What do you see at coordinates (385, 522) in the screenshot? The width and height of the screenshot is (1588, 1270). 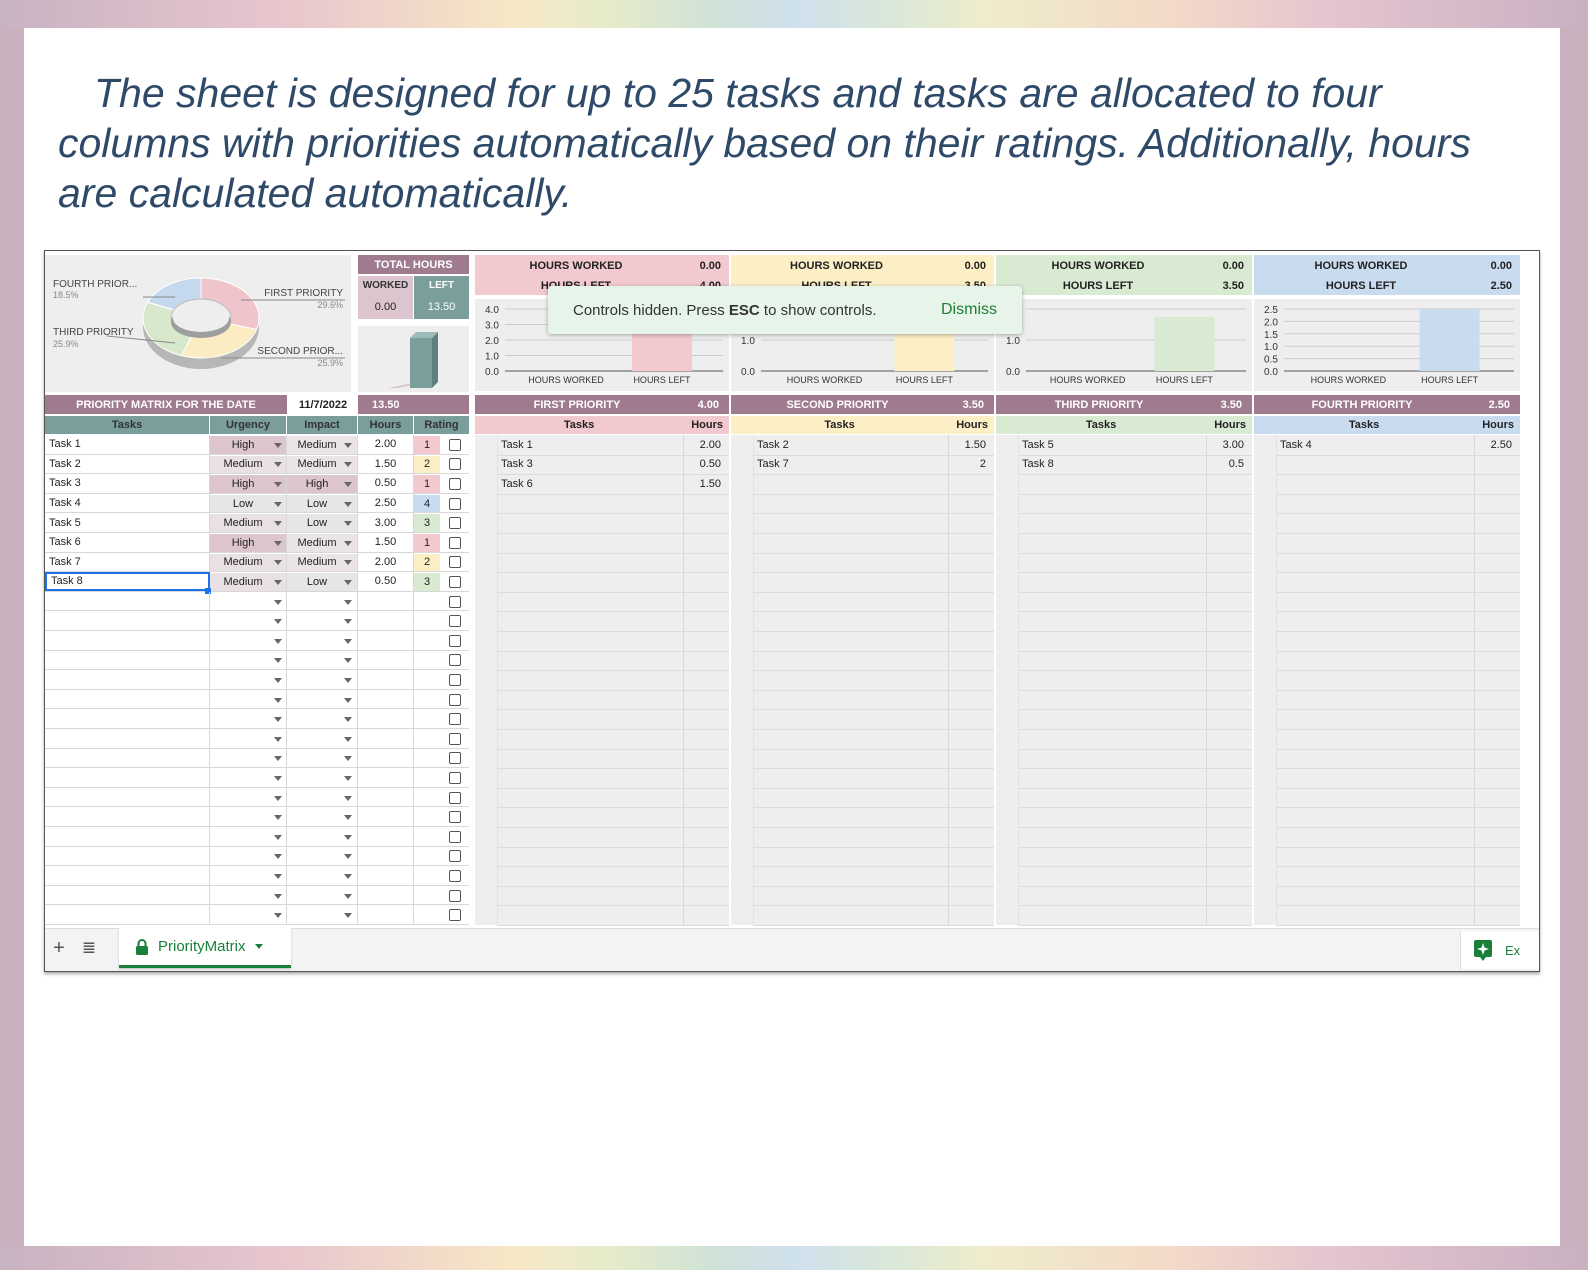 I see `hours-cell: 3.00` at bounding box center [385, 522].